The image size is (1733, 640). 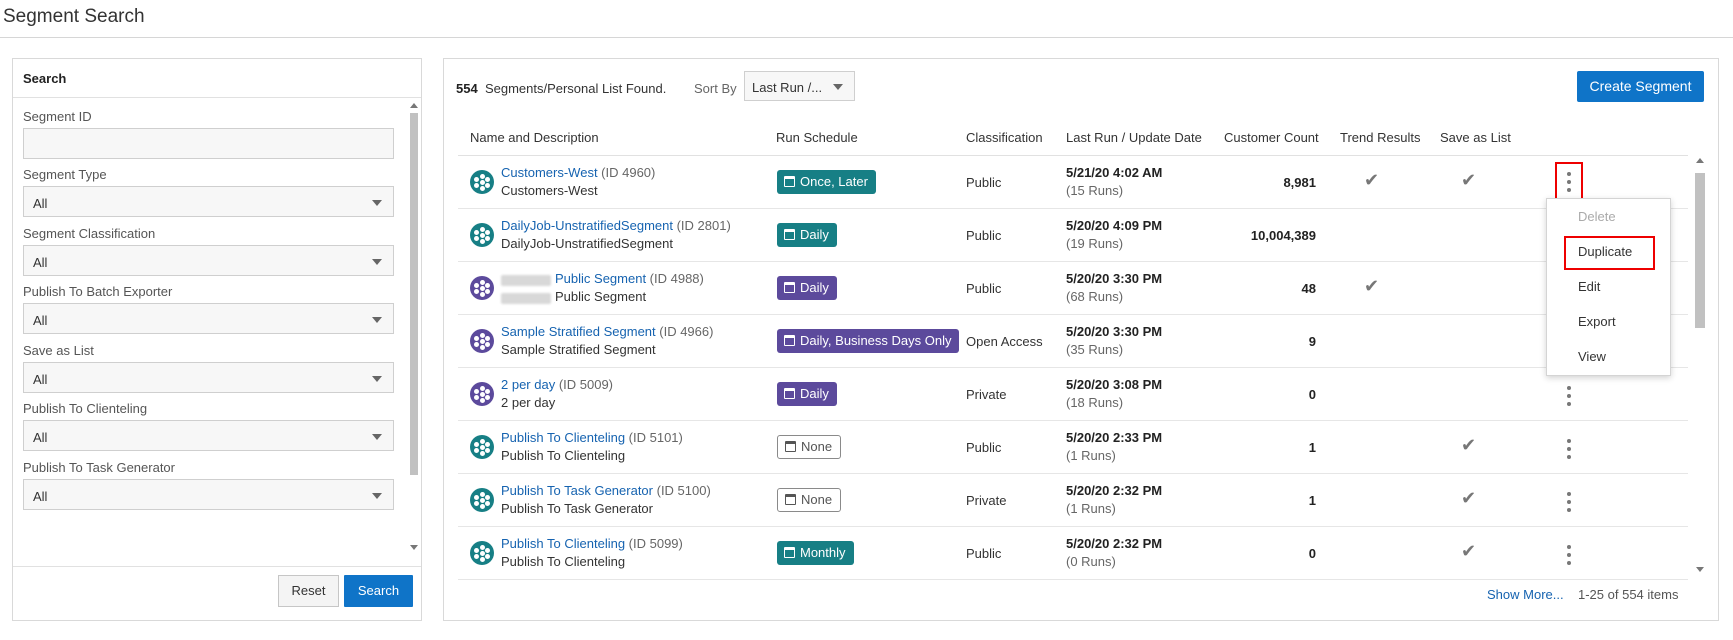 I want to click on segment-name-link: Sample Stratified Segment, so click(x=578, y=331).